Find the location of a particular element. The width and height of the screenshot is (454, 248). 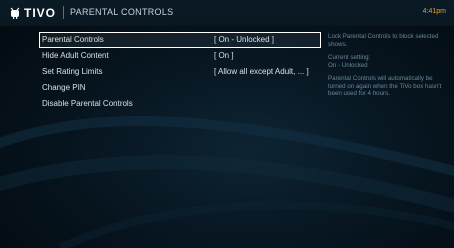

menu-item-change-pin: Change PIN is located at coordinates (180, 88).